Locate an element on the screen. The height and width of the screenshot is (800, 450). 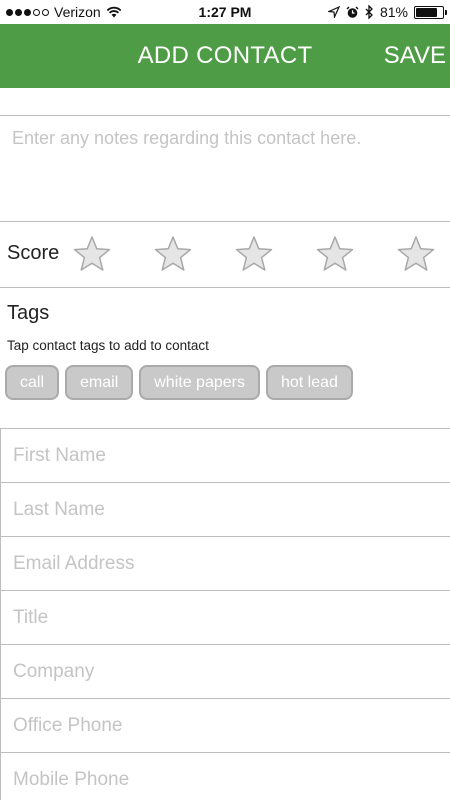
tag-white-papers: white papers is located at coordinates (199, 382).